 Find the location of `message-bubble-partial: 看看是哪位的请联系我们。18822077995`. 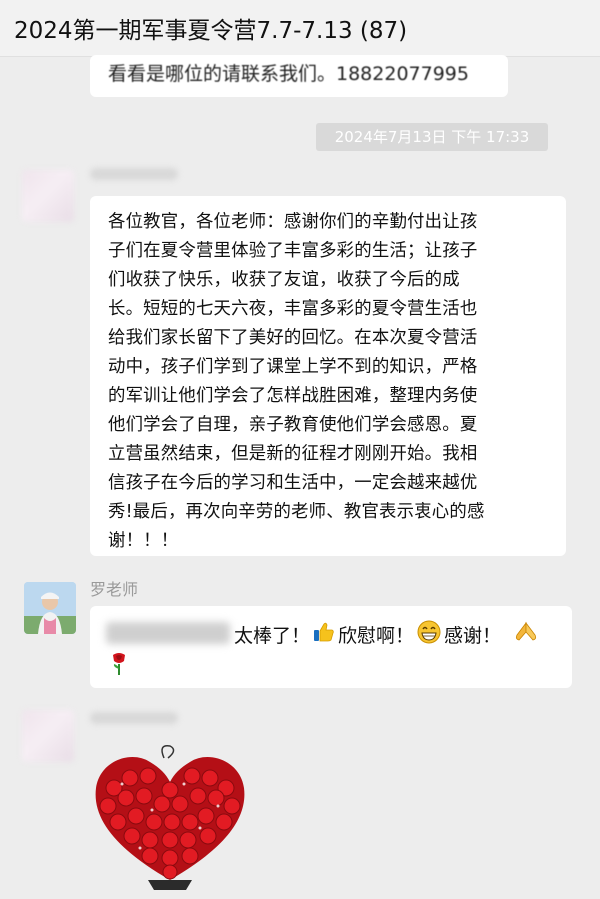

message-bubble-partial: 看看是哪位的请联系我们。18822077995 is located at coordinates (299, 76).